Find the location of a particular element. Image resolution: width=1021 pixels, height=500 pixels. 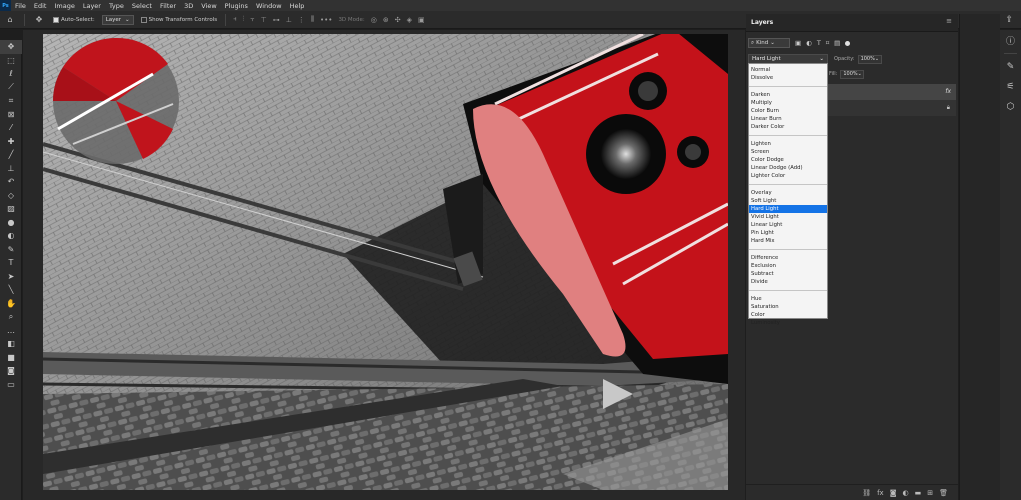

marquee-tool-icon: ⬚ is located at coordinates (11, 61).